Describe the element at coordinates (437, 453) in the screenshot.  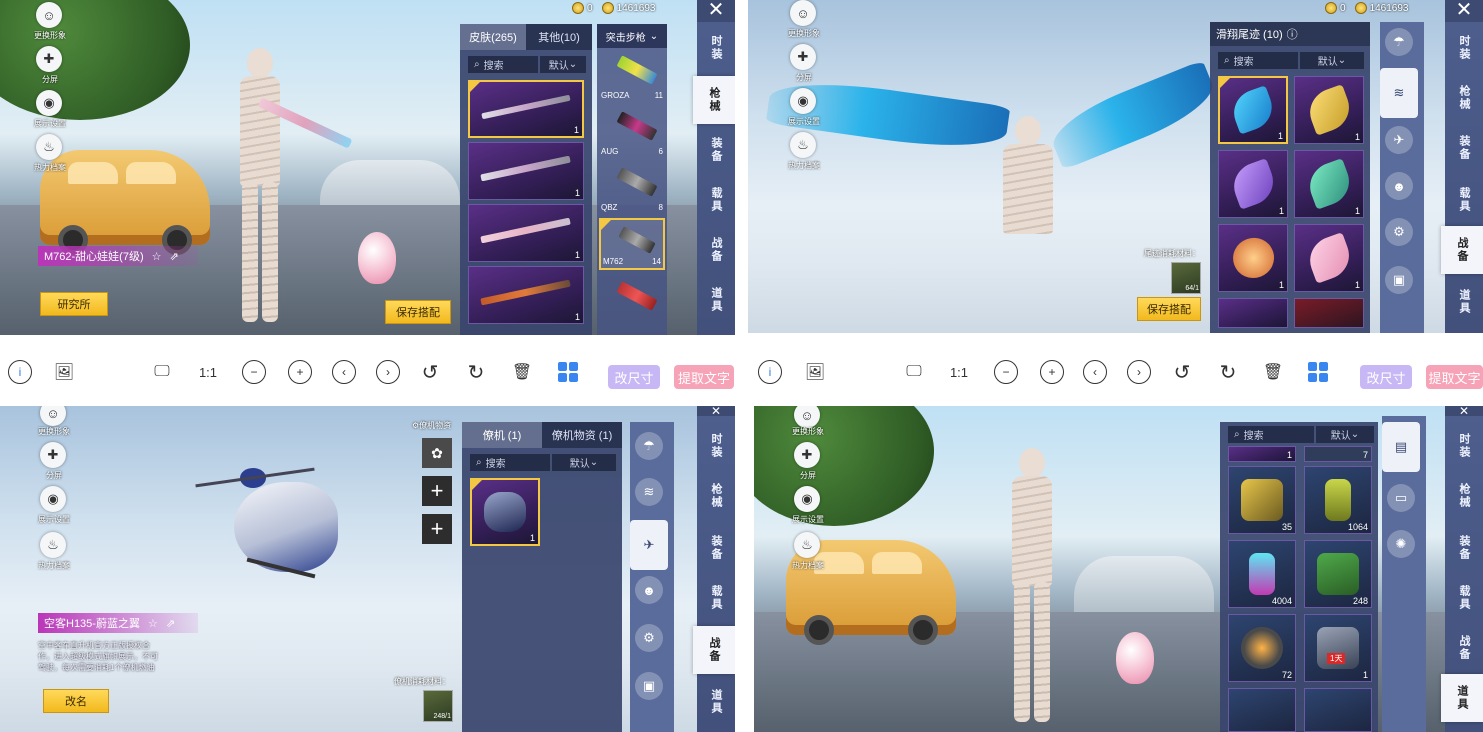
I see `supply-slot: ✿` at that location.